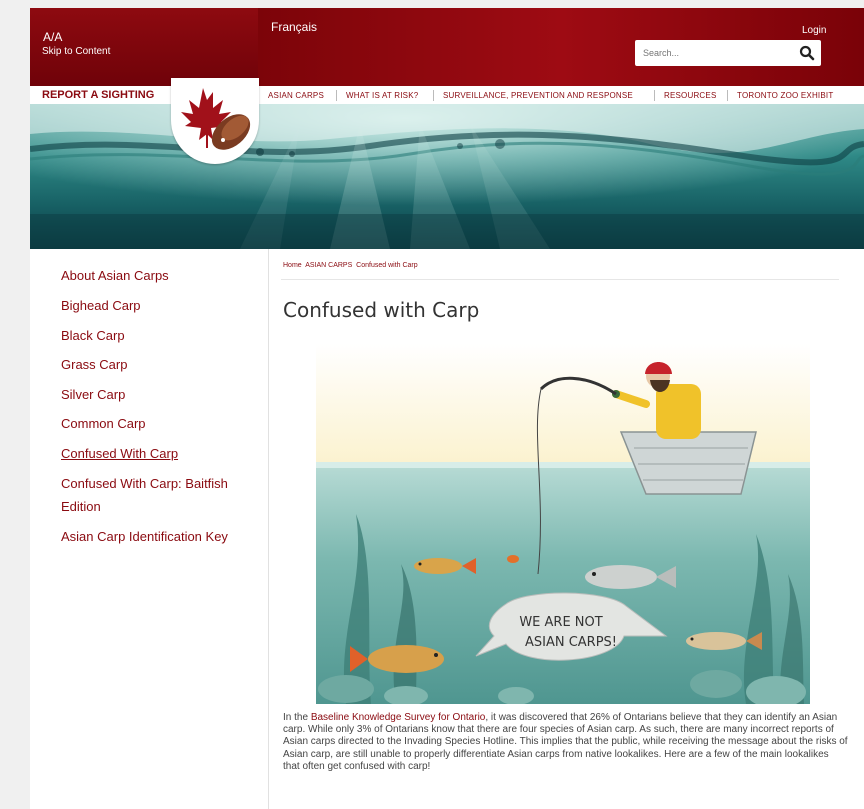 The image size is (864, 809). Describe the element at coordinates (398, 717) in the screenshot. I see `survey-link: Baseline Knowledge Survey for Ontario` at that location.